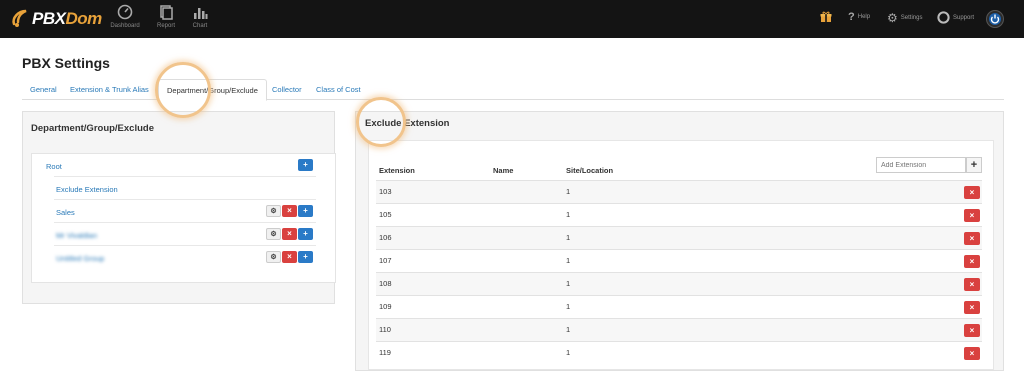 The image size is (1024, 371). I want to click on page-title: PBX Settings, so click(66, 63).